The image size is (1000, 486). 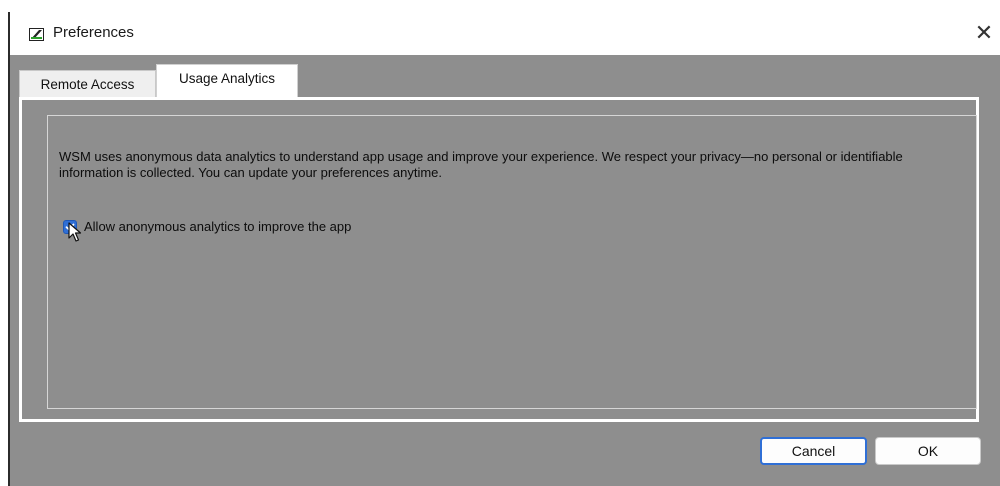 What do you see at coordinates (36, 34) in the screenshot?
I see `app-logo-icon` at bounding box center [36, 34].